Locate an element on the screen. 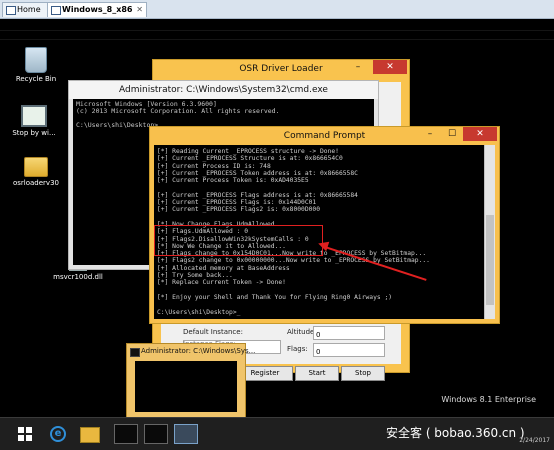  taskbar-date: 2/24/2017 is located at coordinates (534, 440).